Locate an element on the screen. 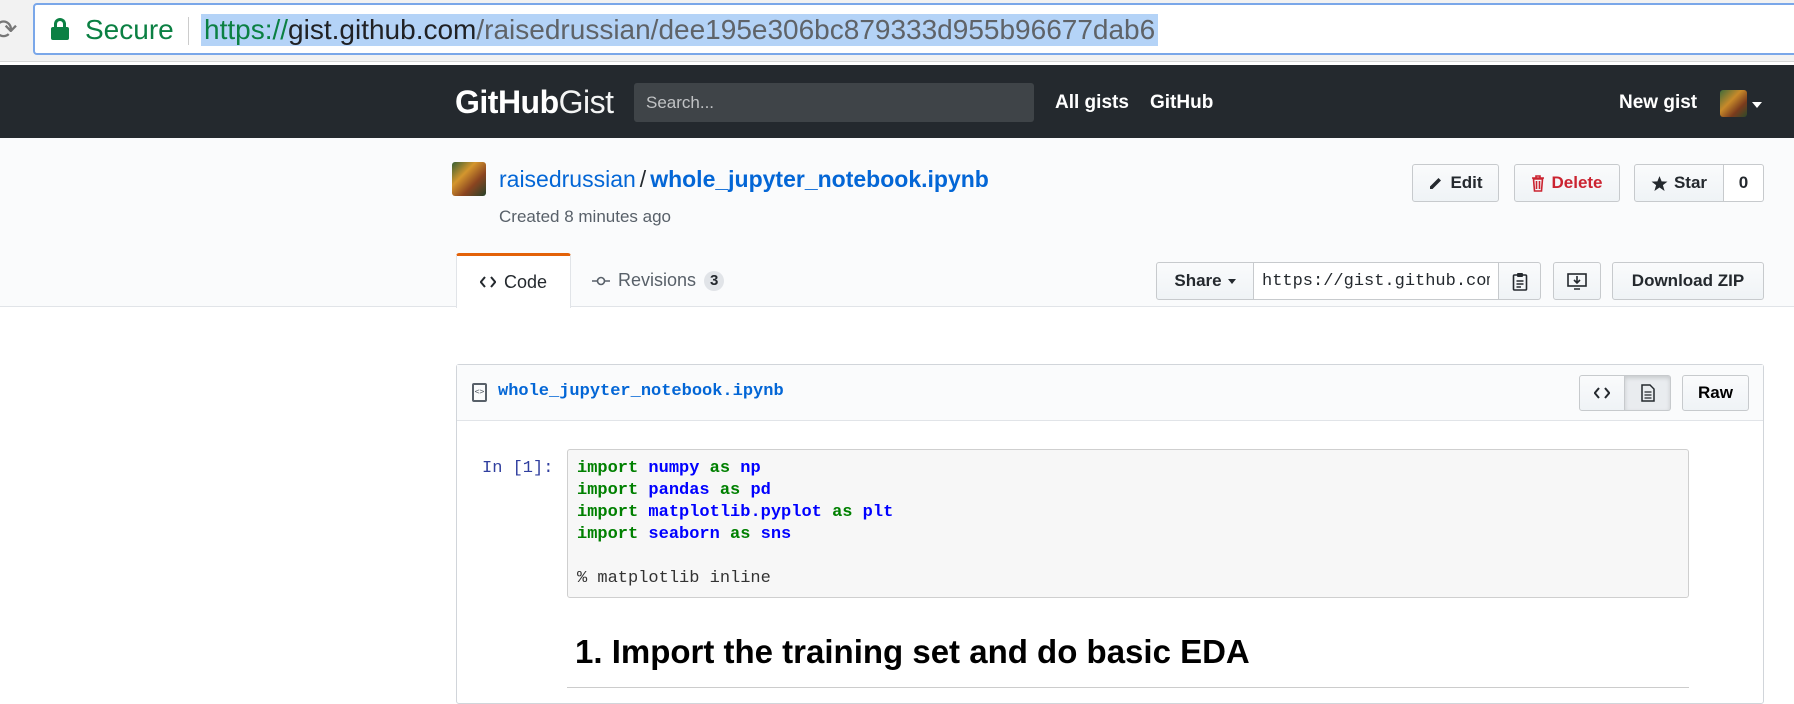 The height and width of the screenshot is (704, 1794). markdown-divider is located at coordinates (1128, 687).